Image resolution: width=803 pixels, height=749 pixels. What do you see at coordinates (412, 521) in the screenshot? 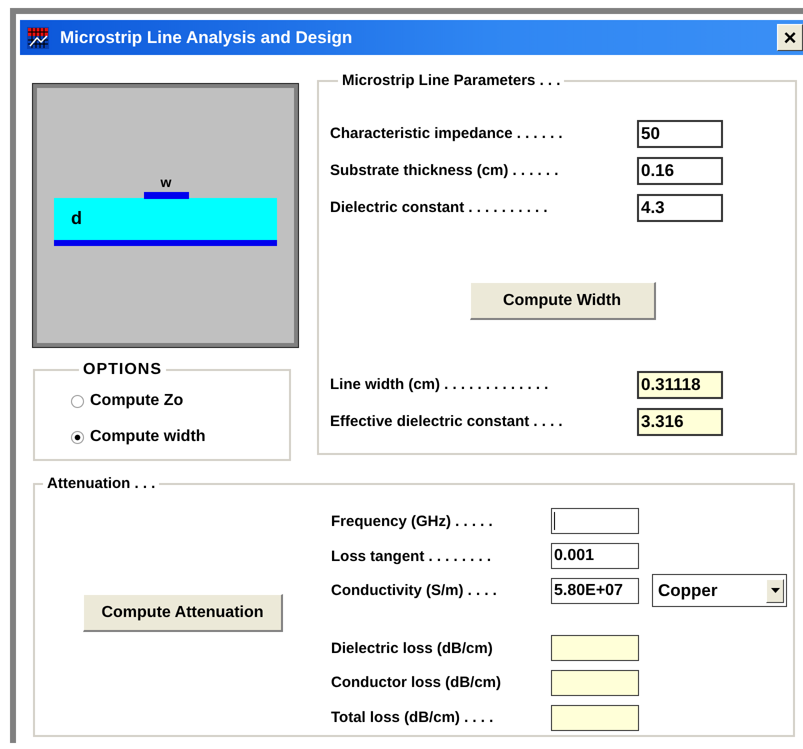
I see `field-label: Frequency (GHz) . . . . .` at bounding box center [412, 521].